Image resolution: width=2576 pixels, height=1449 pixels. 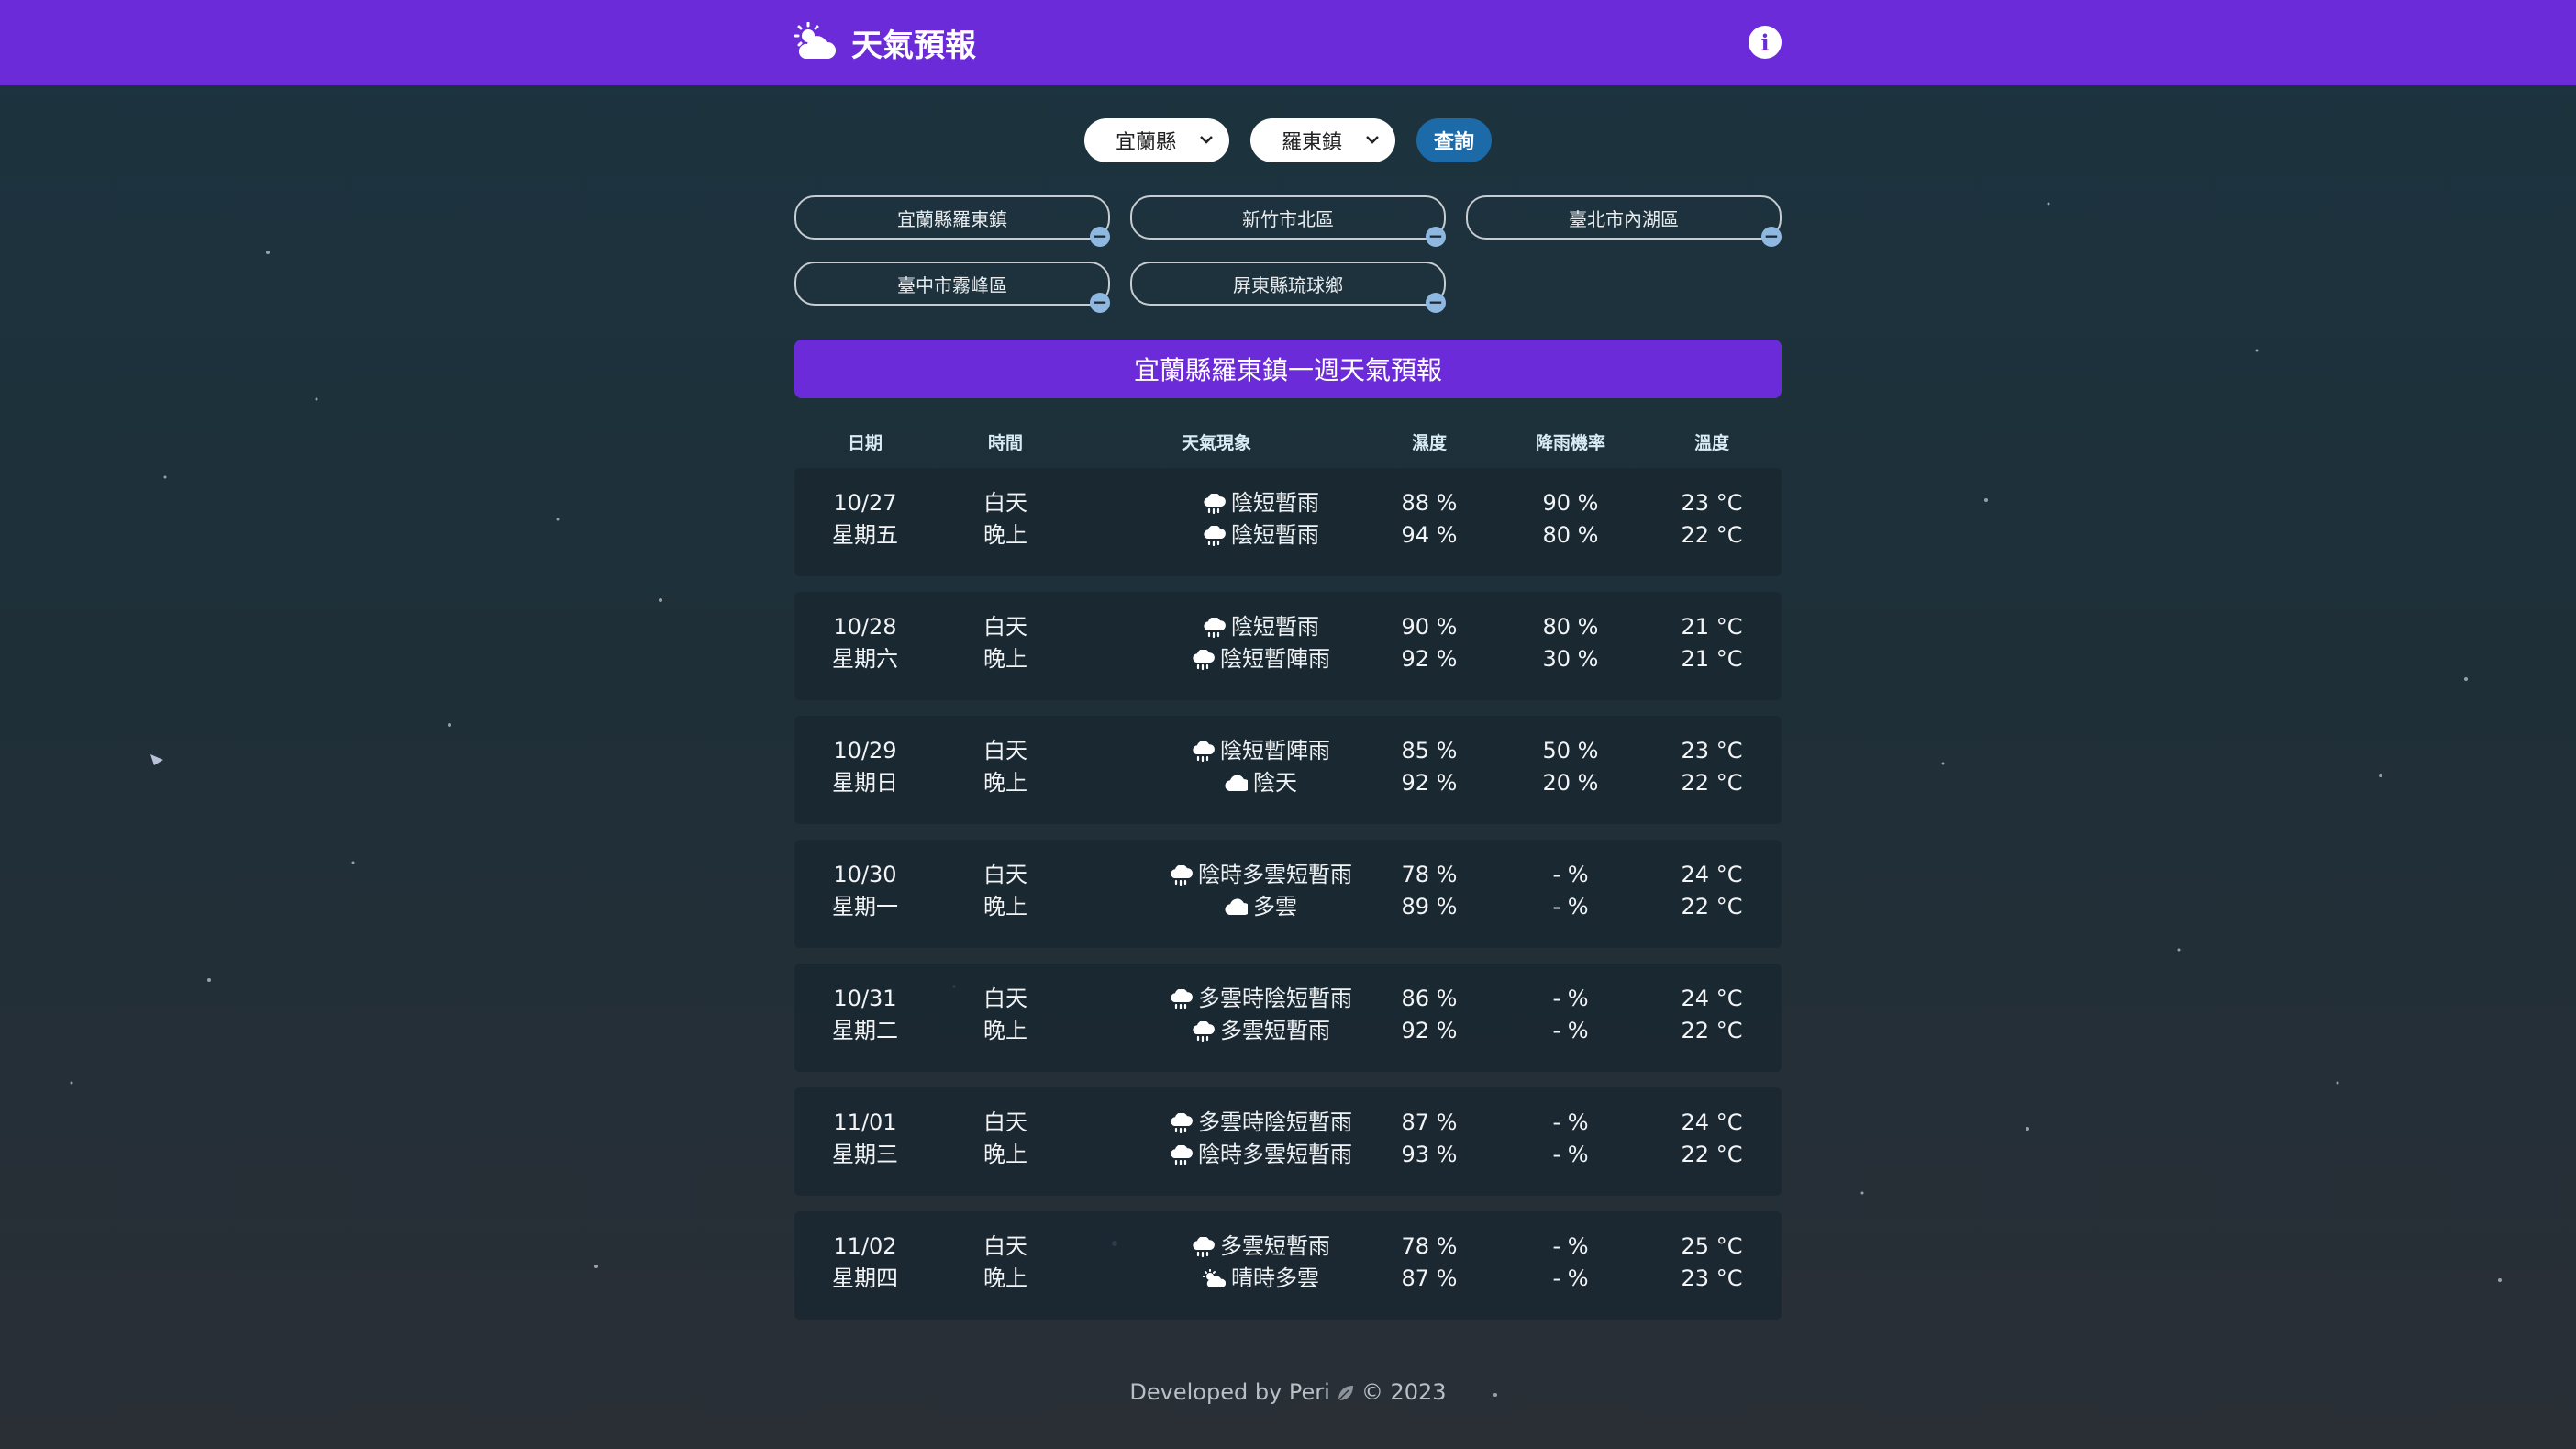 What do you see at coordinates (1275, 1278) in the screenshot?
I see `weather-text: 晴時多雲` at bounding box center [1275, 1278].